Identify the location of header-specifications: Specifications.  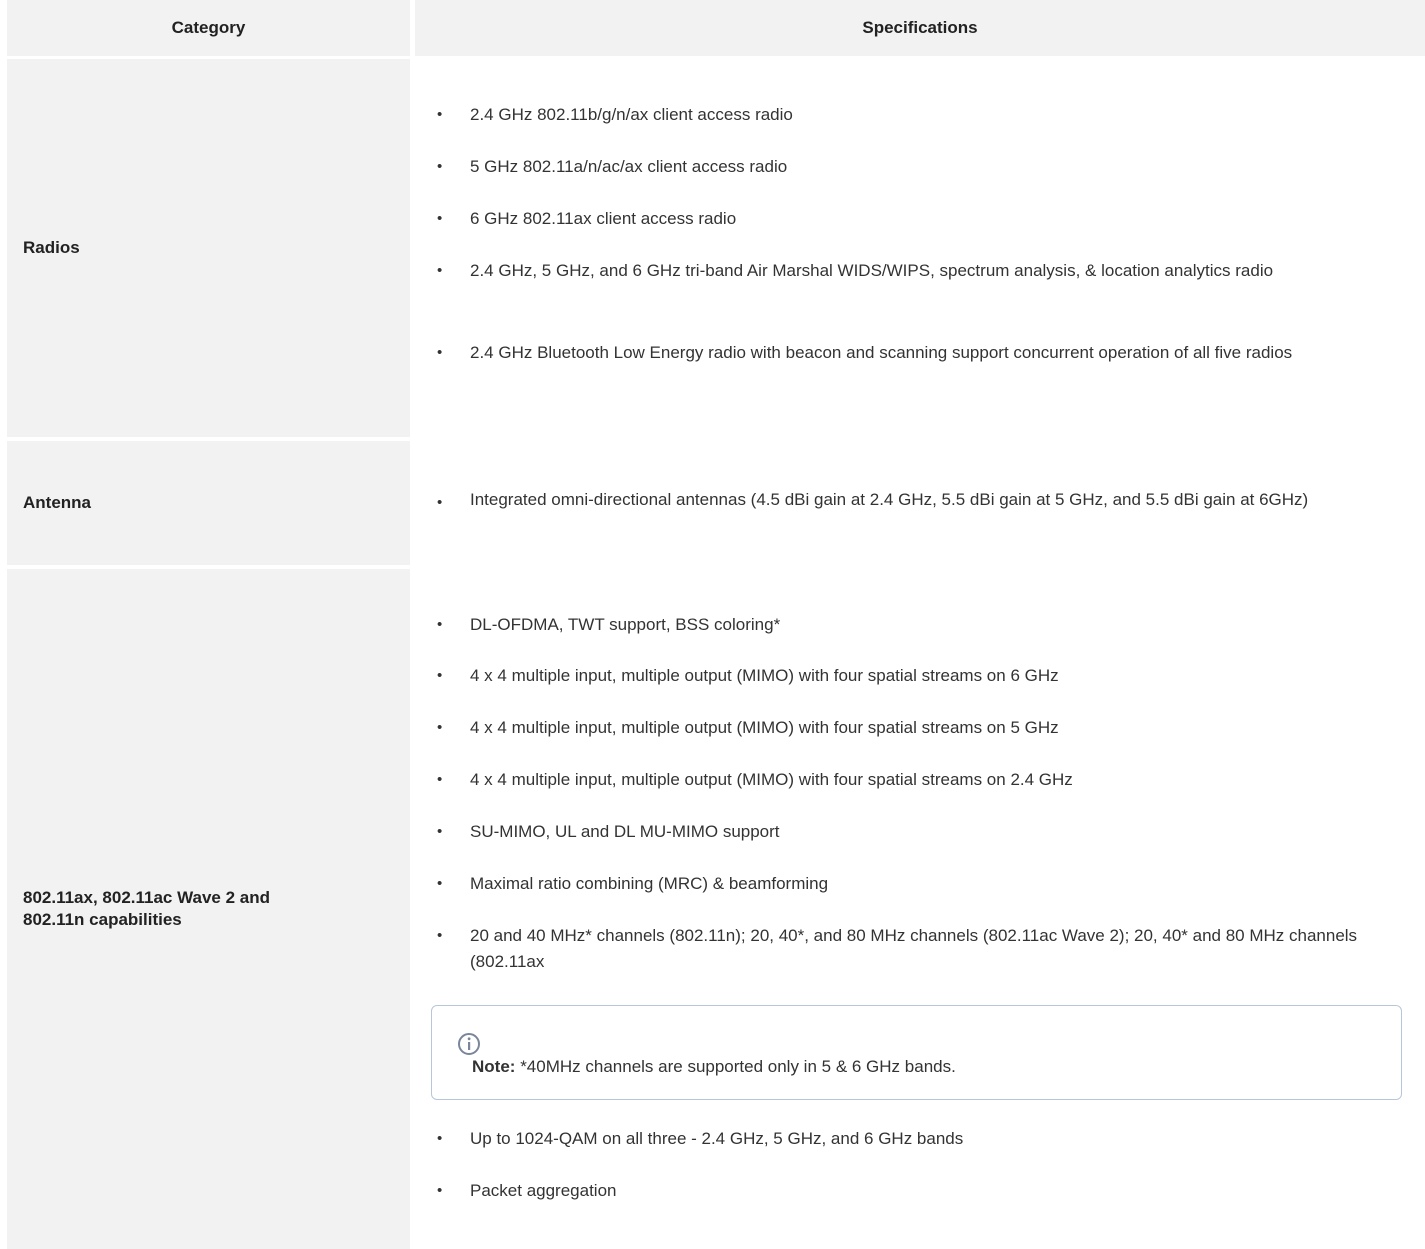
(920, 28).